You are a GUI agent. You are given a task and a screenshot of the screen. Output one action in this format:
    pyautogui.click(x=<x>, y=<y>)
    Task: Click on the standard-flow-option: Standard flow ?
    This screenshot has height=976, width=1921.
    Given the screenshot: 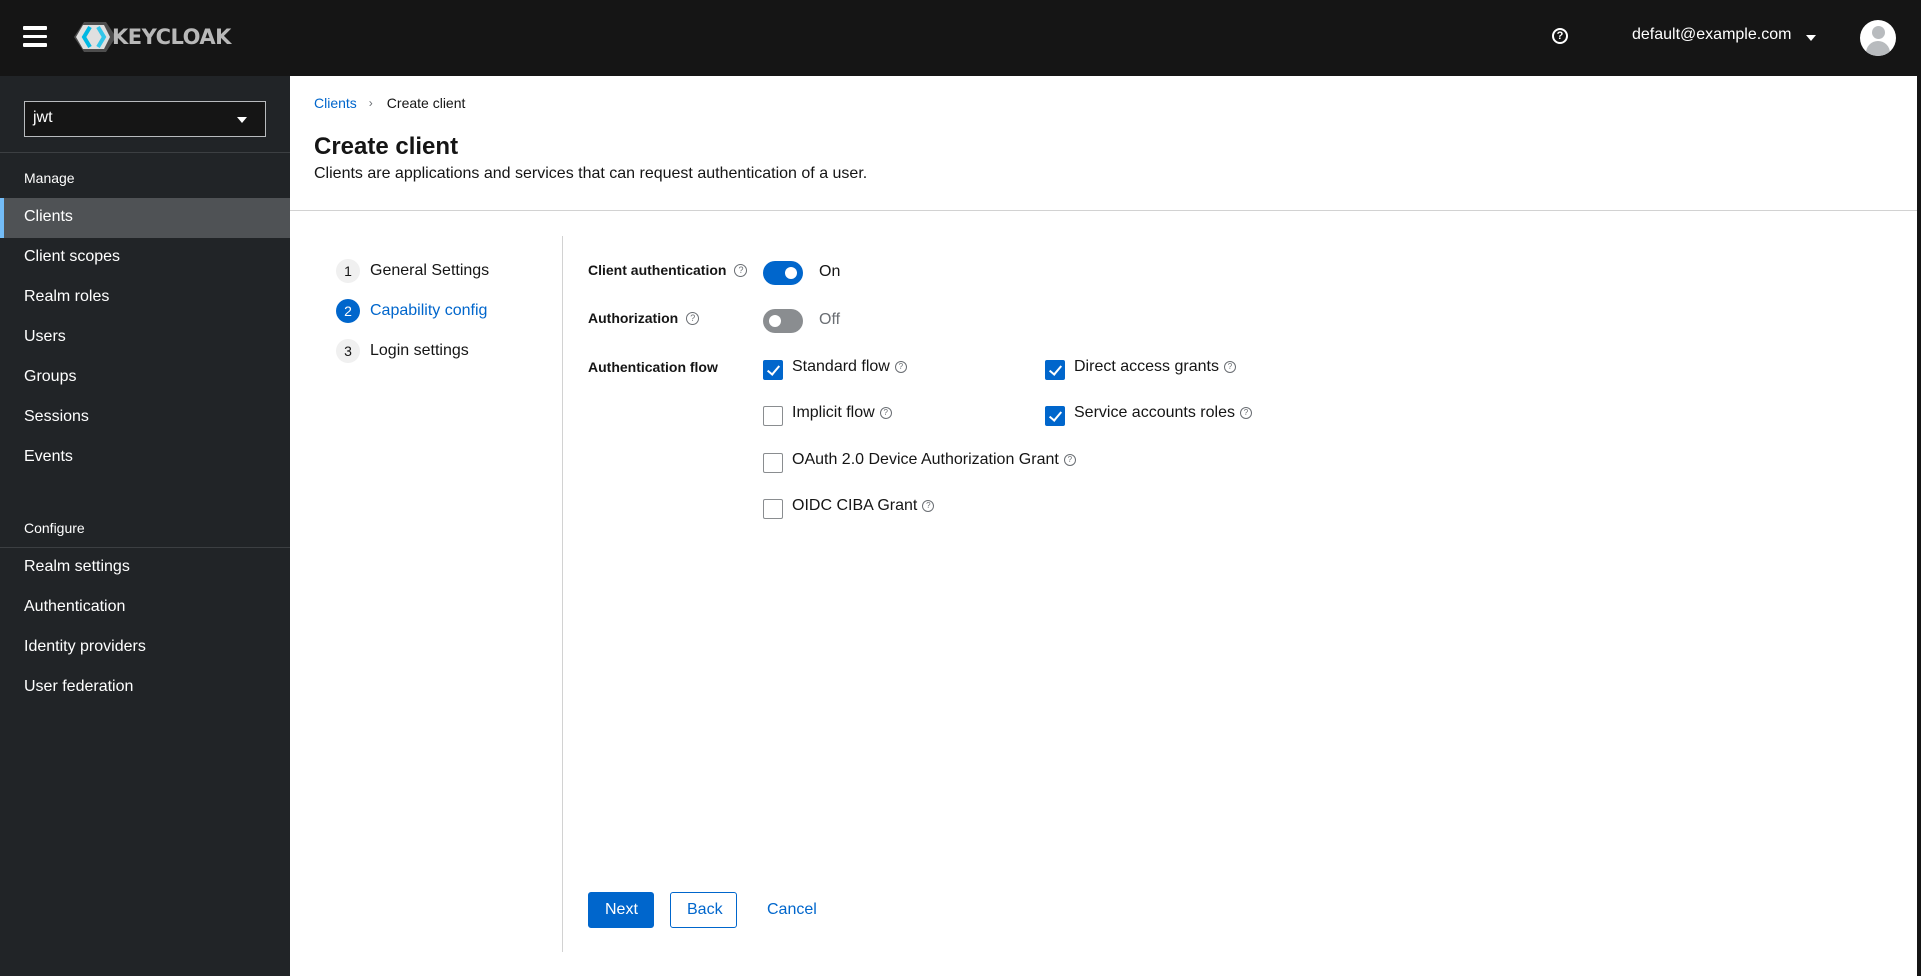 What is the action you would take?
    pyautogui.click(x=835, y=369)
    